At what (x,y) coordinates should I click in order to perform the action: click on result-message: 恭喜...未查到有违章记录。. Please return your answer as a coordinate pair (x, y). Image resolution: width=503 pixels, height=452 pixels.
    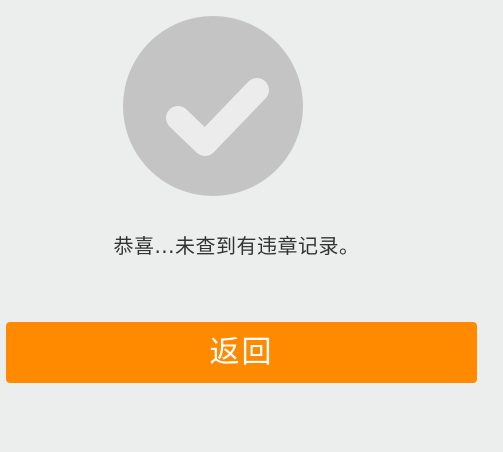
    Looking at the image, I should click on (236, 246).